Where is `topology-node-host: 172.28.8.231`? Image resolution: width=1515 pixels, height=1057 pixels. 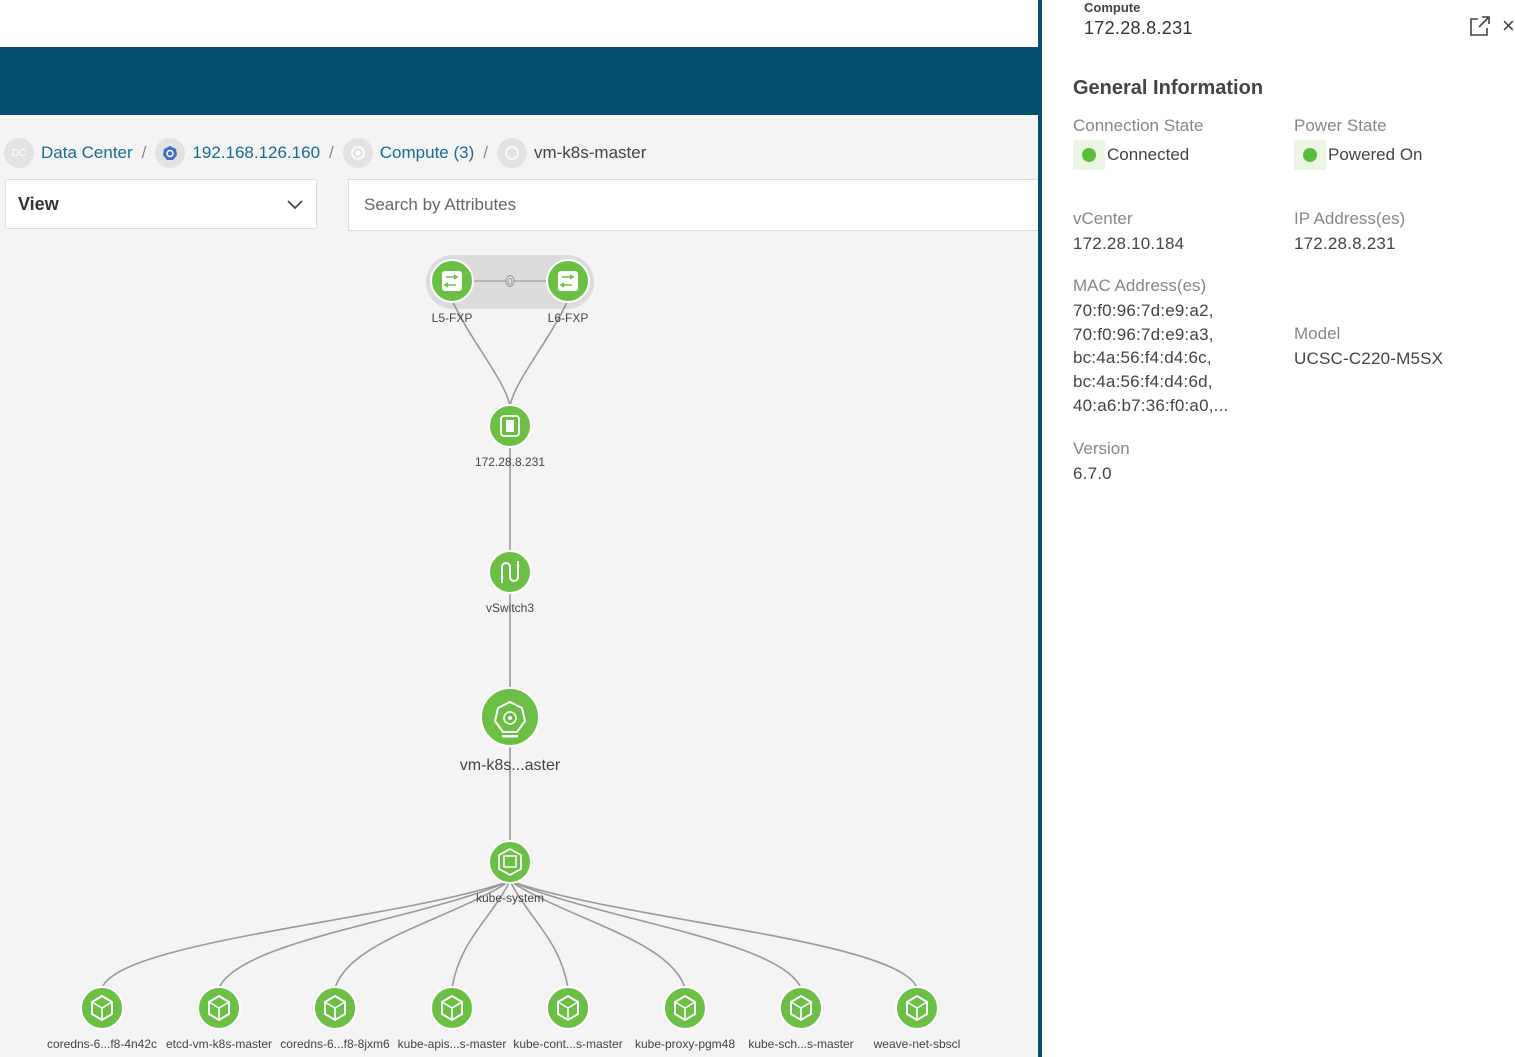 topology-node-host: 172.28.8.231 is located at coordinates (510, 436).